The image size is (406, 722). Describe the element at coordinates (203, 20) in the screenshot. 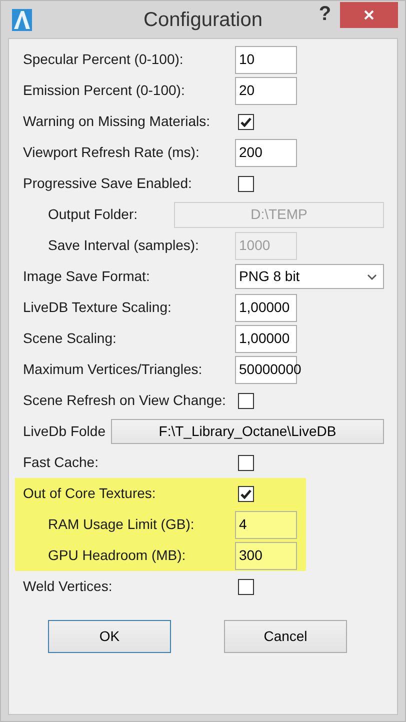

I see `window-title: Configuration` at that location.